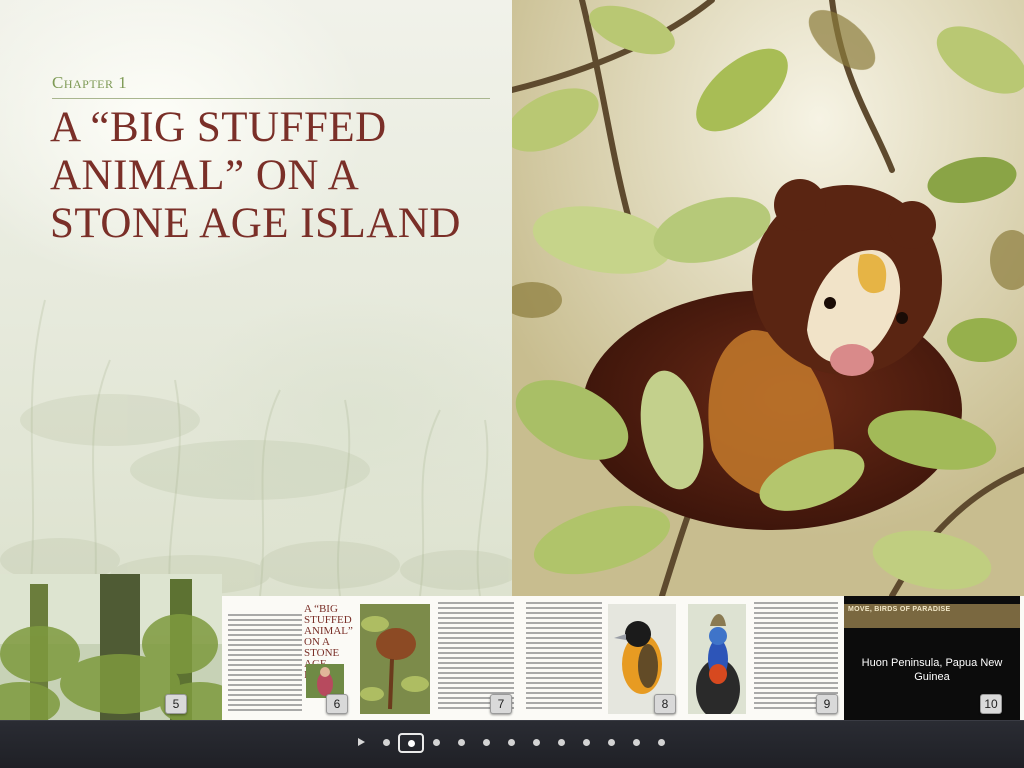  I want to click on chapter-divider, so click(271, 98).